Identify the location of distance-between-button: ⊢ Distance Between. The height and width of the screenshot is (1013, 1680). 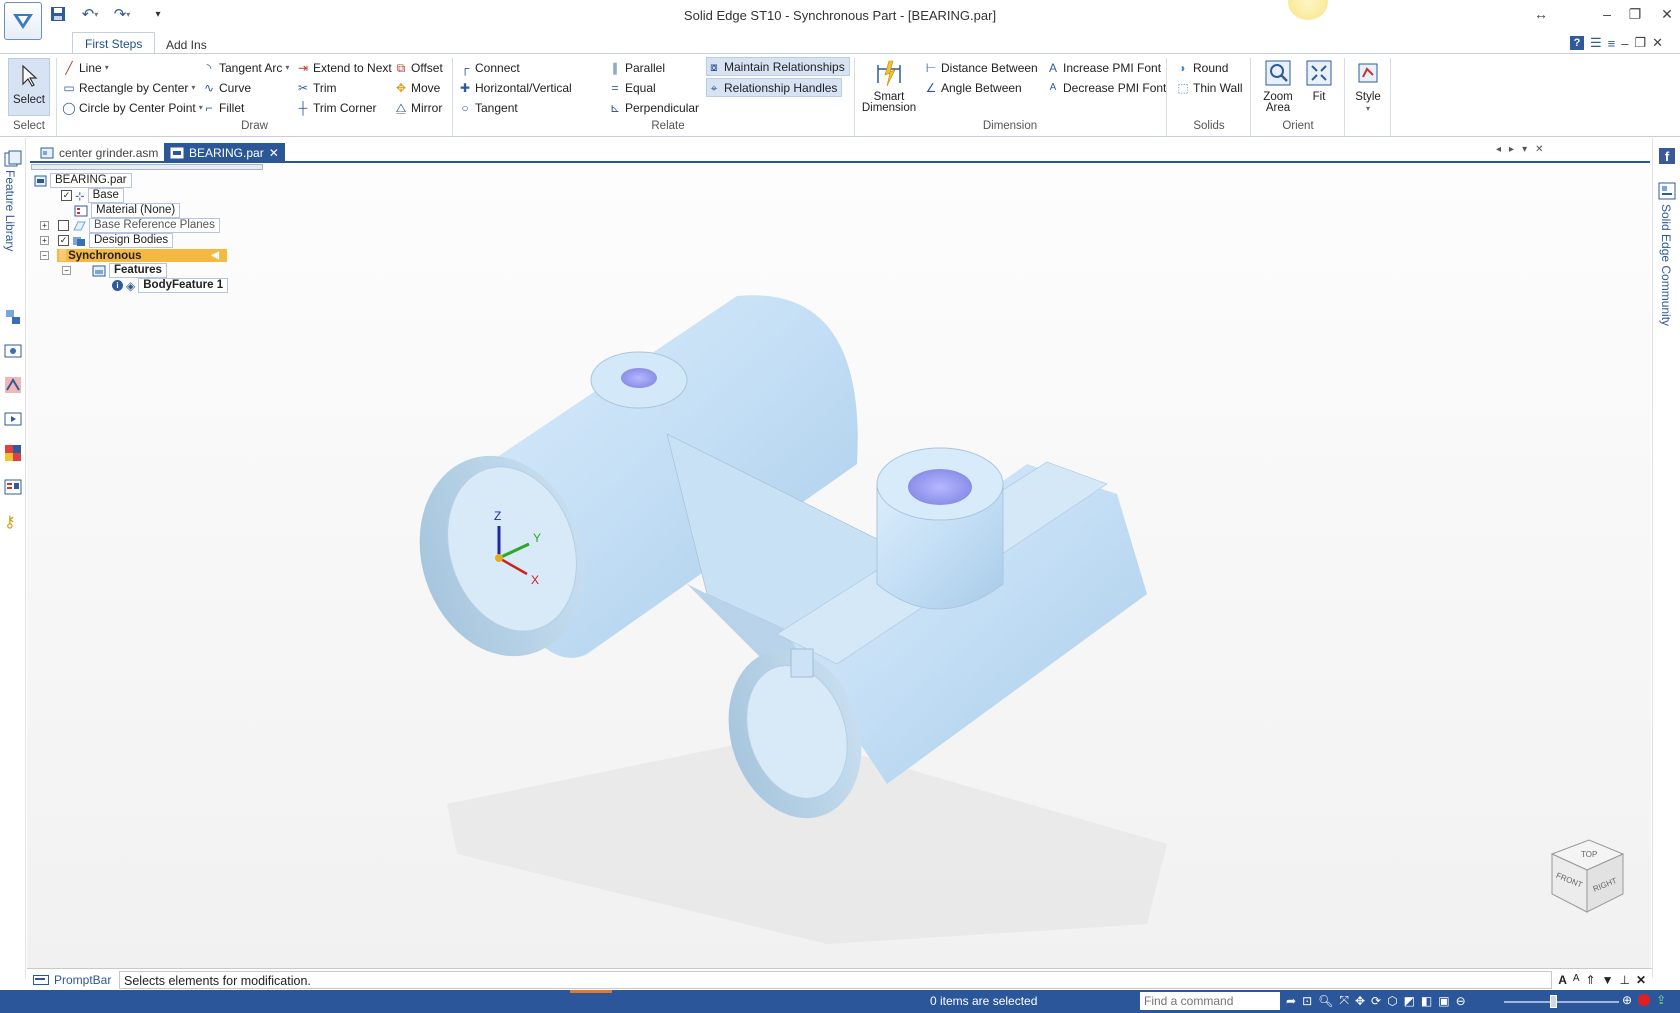
(981, 67).